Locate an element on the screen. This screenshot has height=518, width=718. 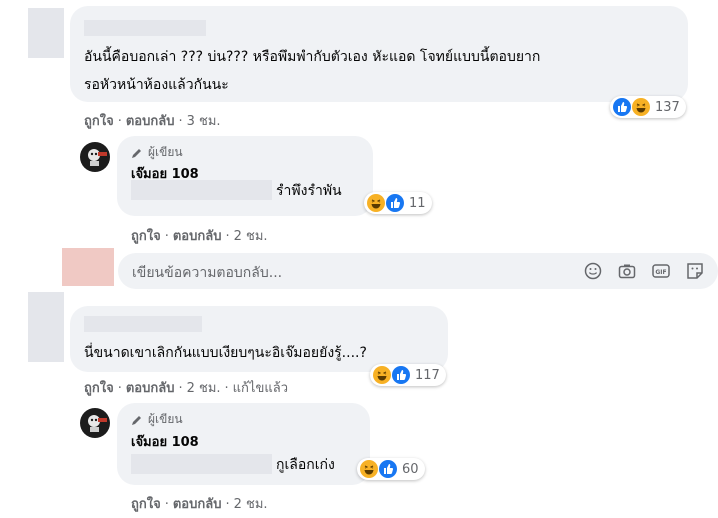
reaction-count: 60 is located at coordinates (410, 469).